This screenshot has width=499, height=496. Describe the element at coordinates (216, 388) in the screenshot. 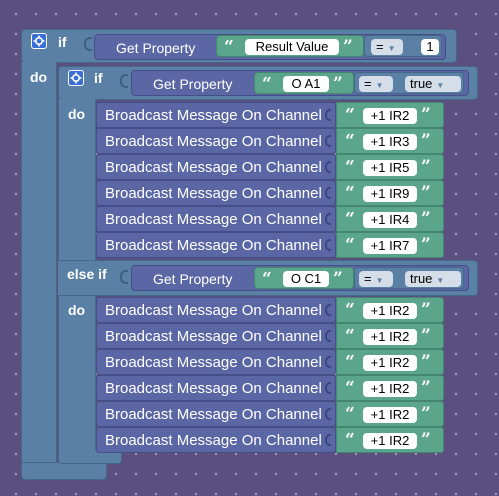

I see `broadcast-block-10: Broadcast Message On Channel` at that location.